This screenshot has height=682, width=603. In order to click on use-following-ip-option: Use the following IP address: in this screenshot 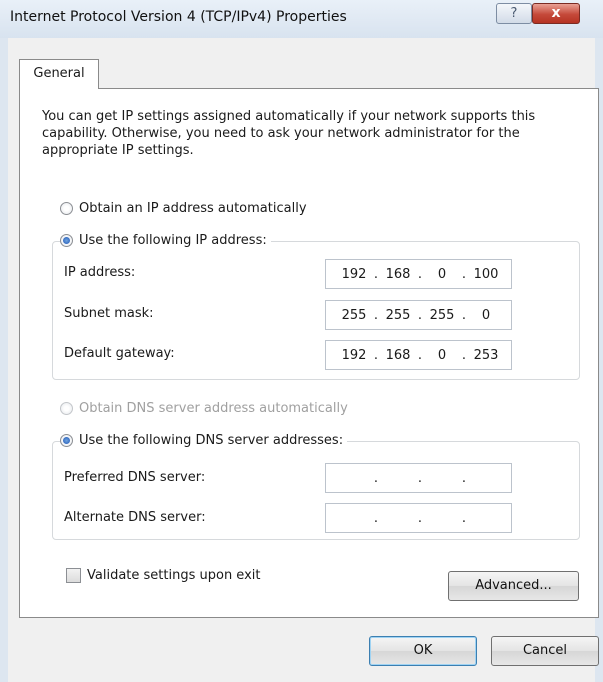, I will do `click(165, 240)`.